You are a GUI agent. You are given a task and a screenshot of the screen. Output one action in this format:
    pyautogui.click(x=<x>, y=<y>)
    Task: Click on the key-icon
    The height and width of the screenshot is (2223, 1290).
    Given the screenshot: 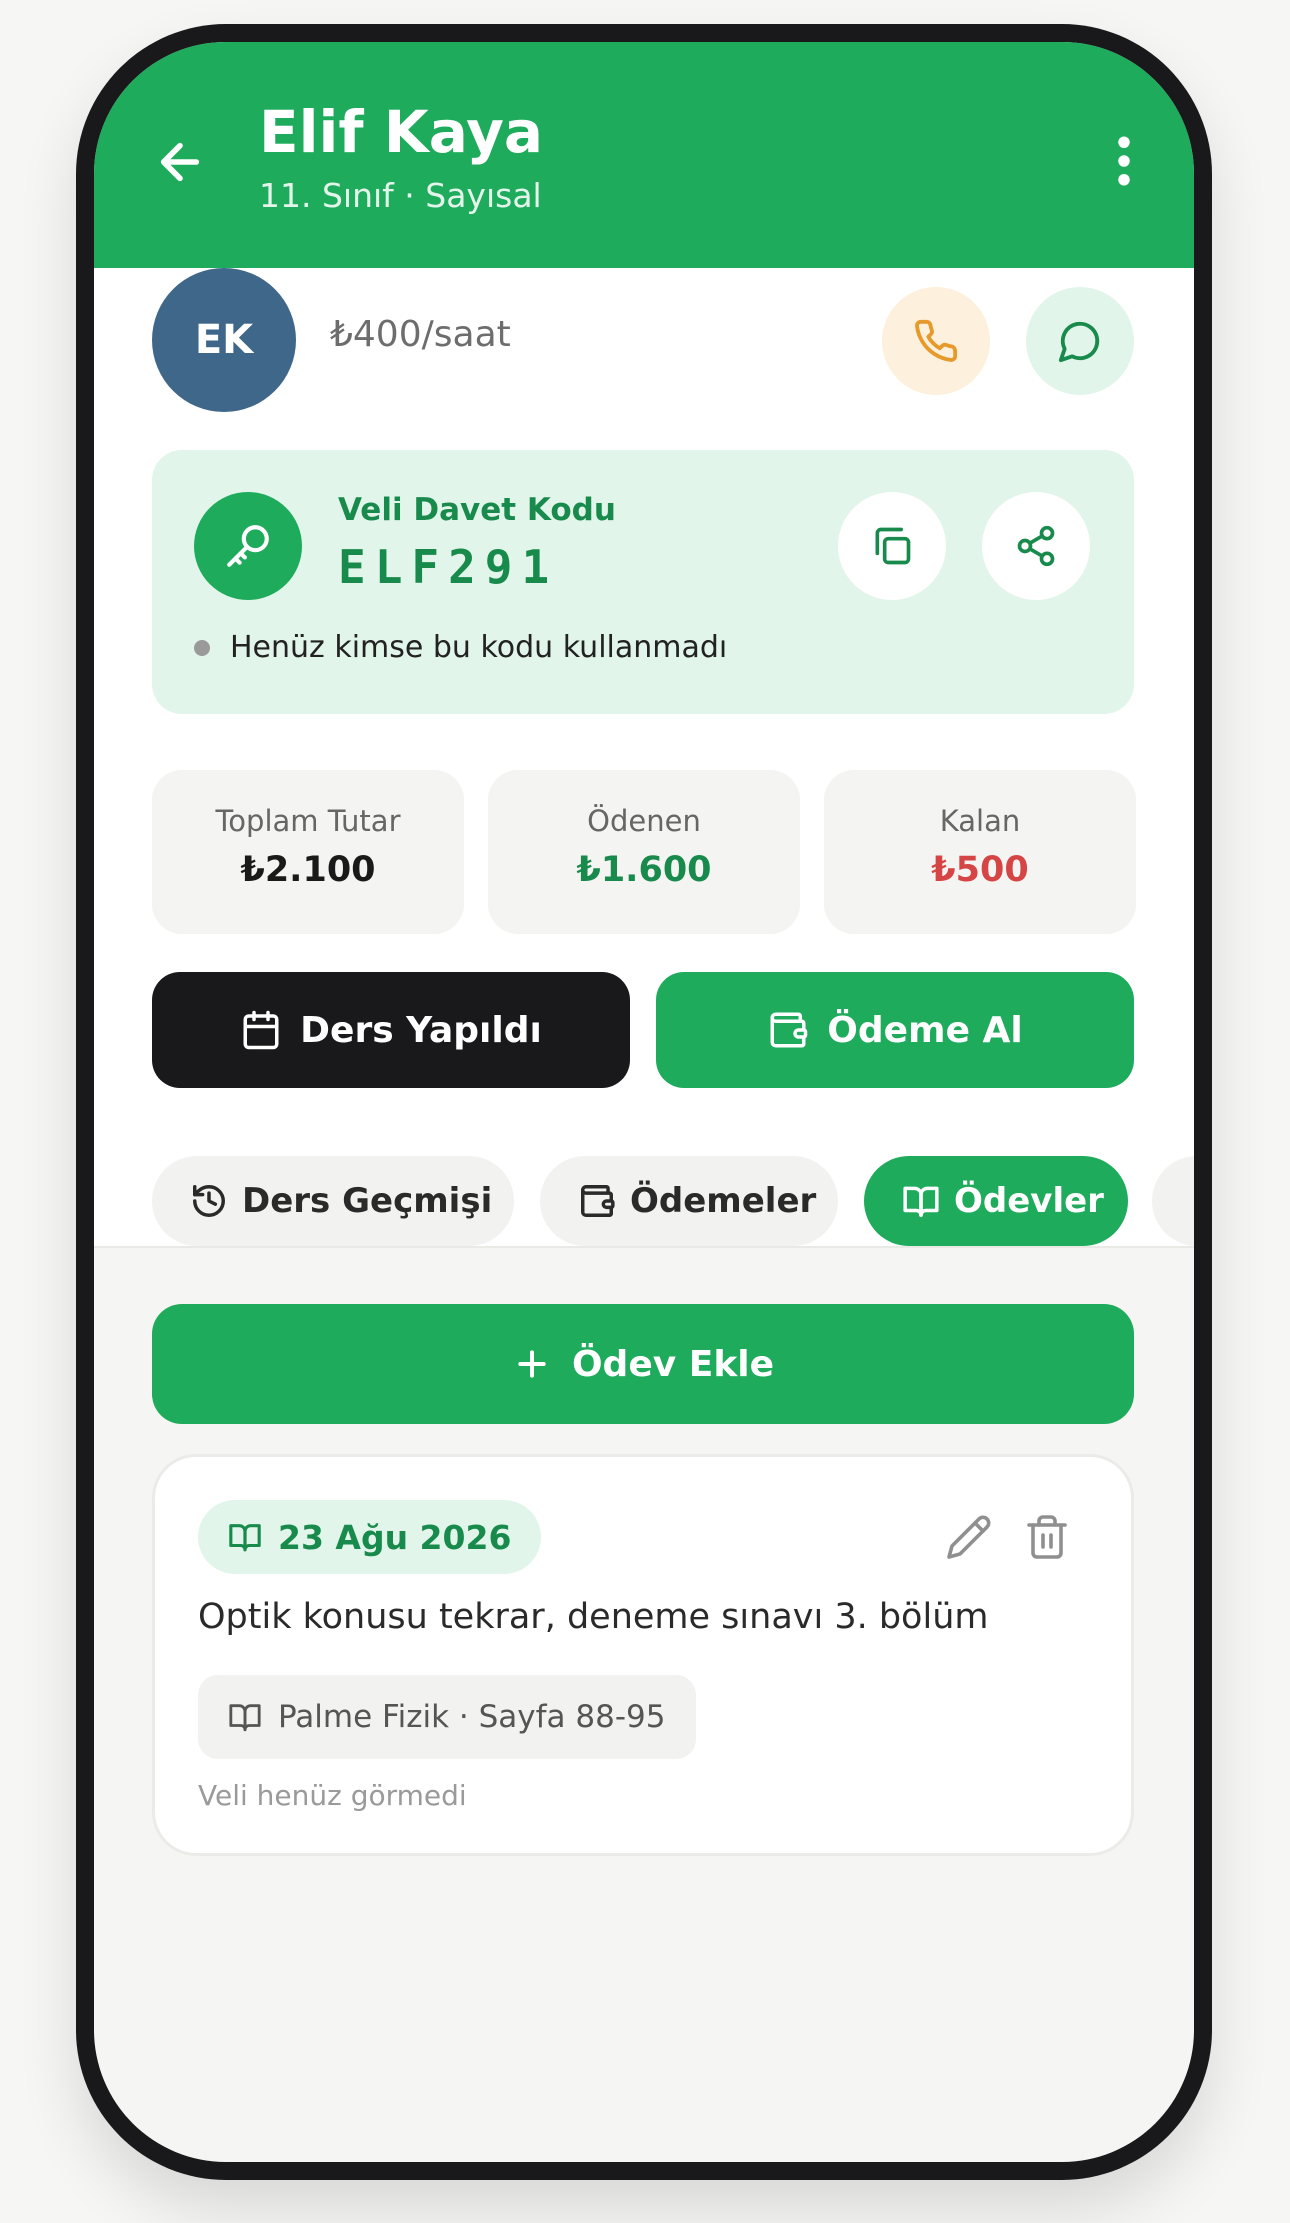 What is the action you would take?
    pyautogui.click(x=248, y=546)
    